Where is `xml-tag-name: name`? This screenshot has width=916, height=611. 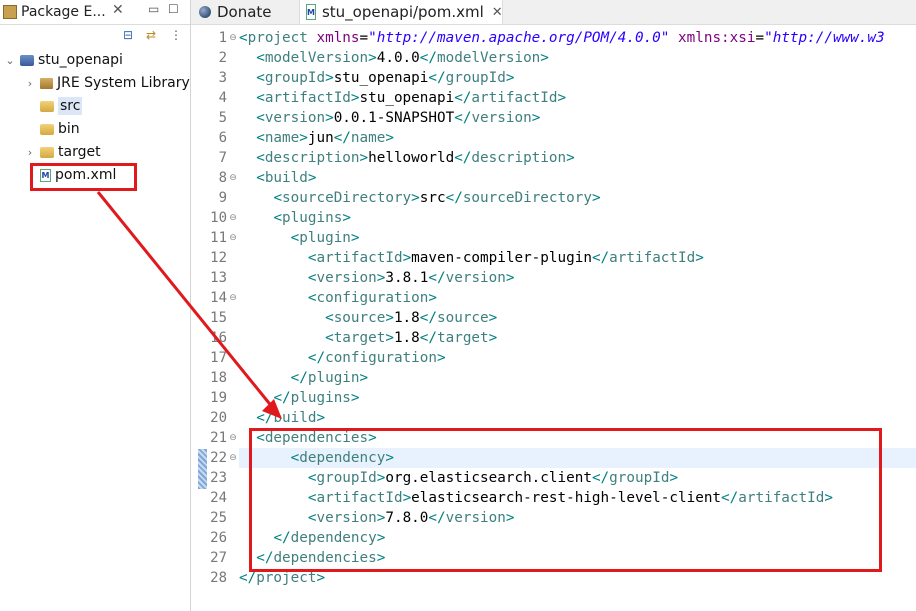
xml-tag-name: name is located at coordinates (282, 138).